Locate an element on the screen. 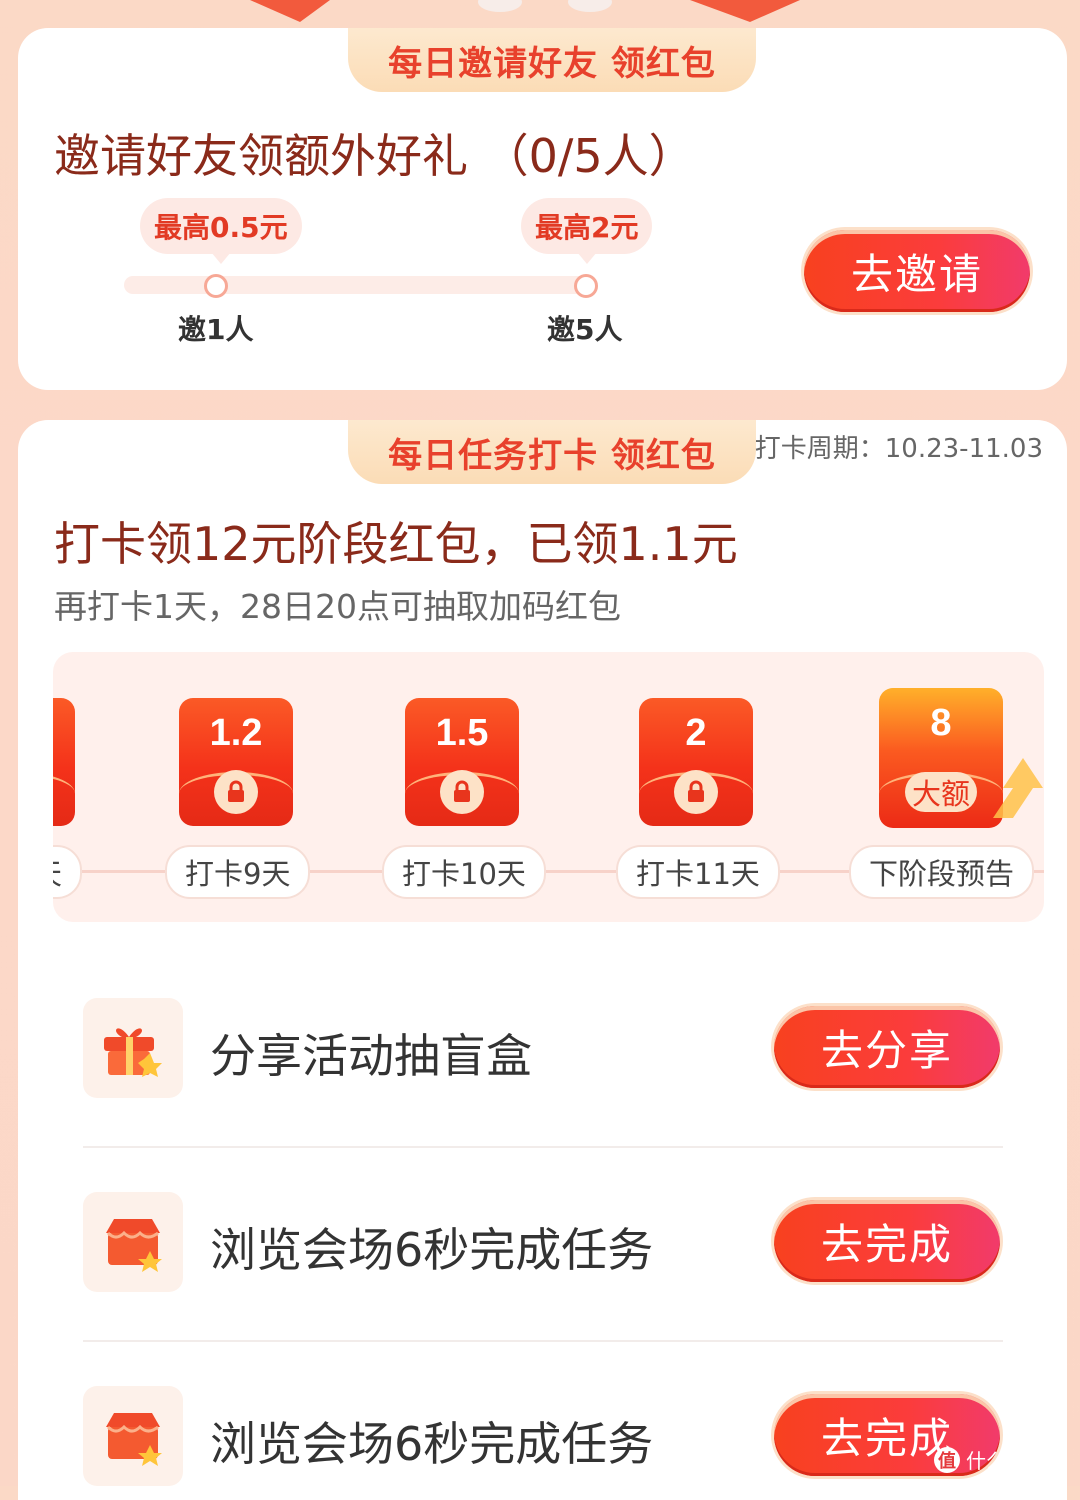  watermark-logo-icon: 值 is located at coordinates (947, 1459).